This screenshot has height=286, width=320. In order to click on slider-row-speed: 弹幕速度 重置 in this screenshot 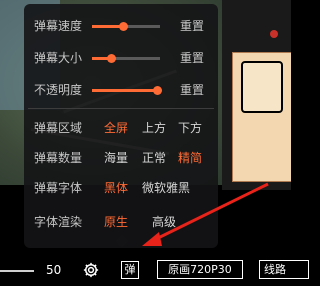, I will do `click(121, 26)`.